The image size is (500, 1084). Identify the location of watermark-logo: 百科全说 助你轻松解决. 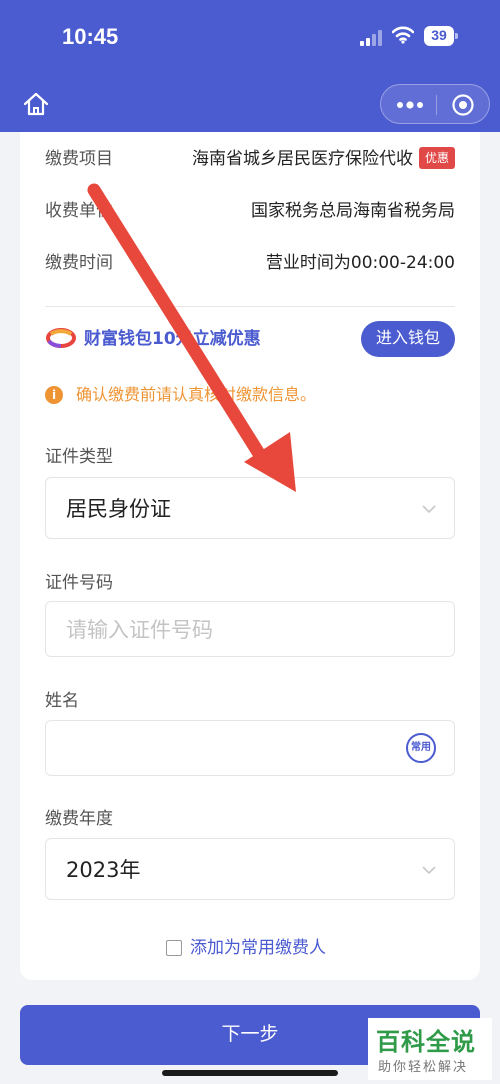
(430, 1049).